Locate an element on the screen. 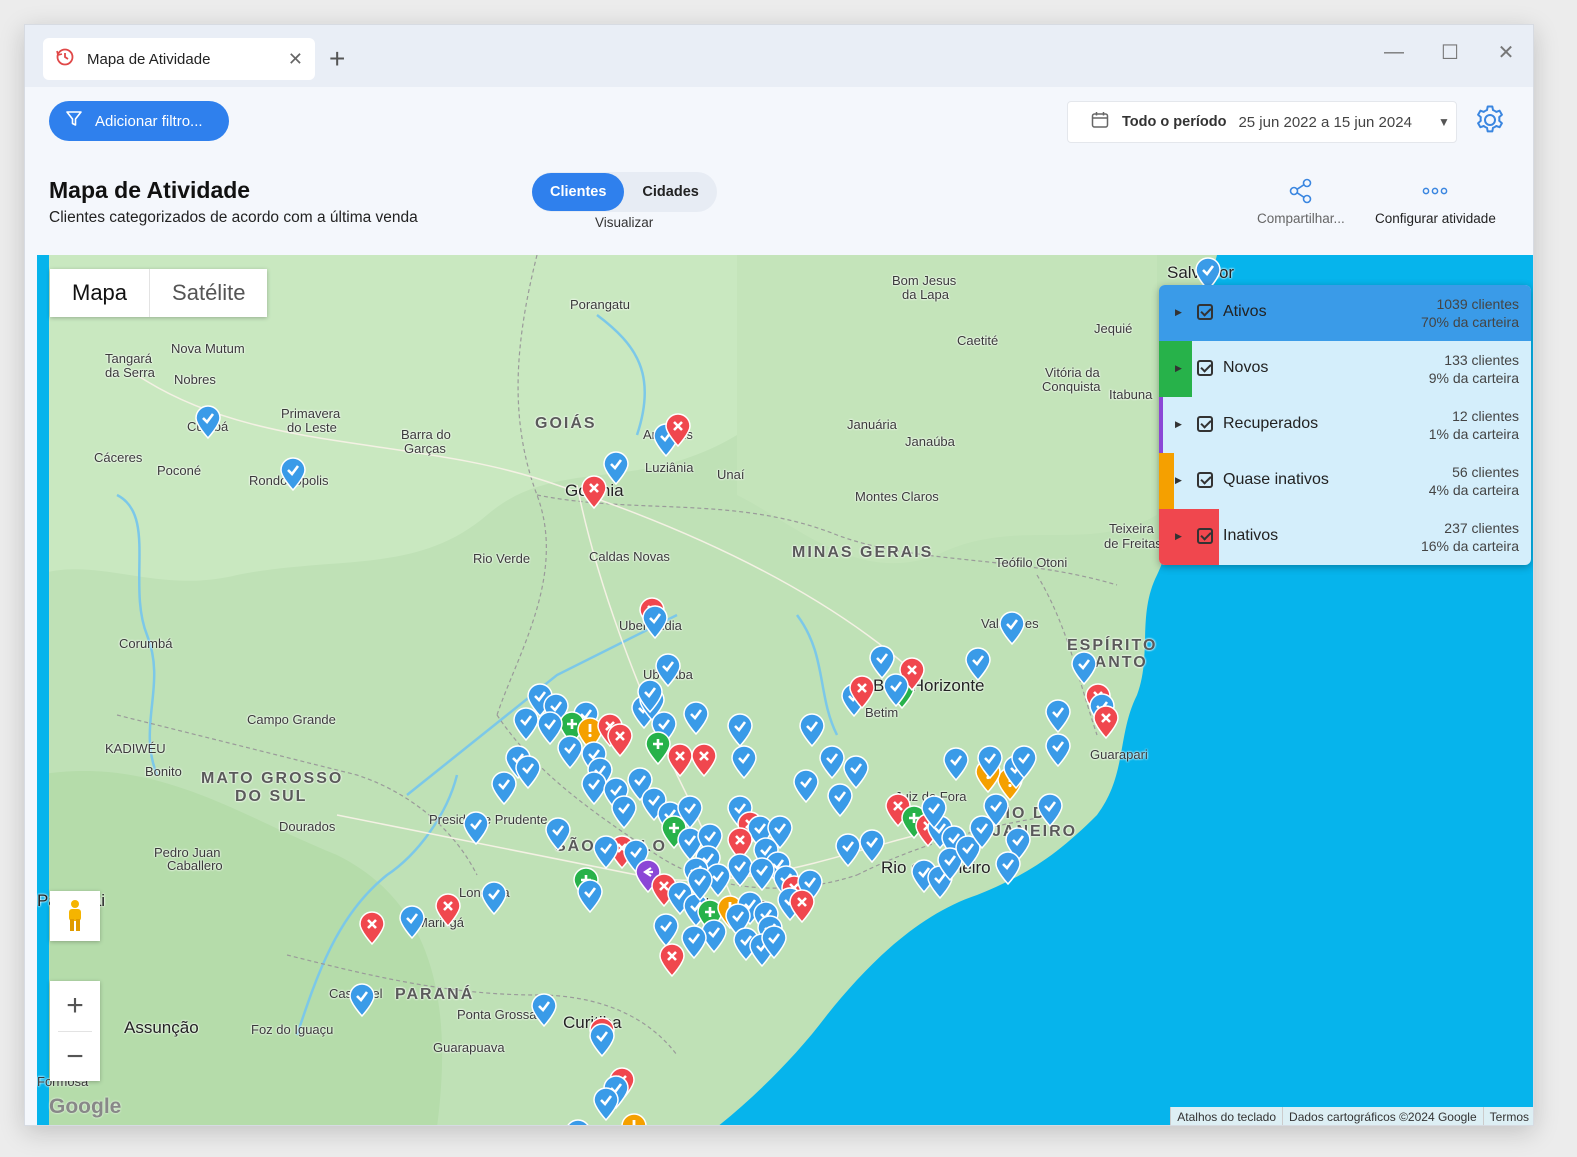 The height and width of the screenshot is (1157, 1577). legend-share: 9% da carteira is located at coordinates (1473, 378).